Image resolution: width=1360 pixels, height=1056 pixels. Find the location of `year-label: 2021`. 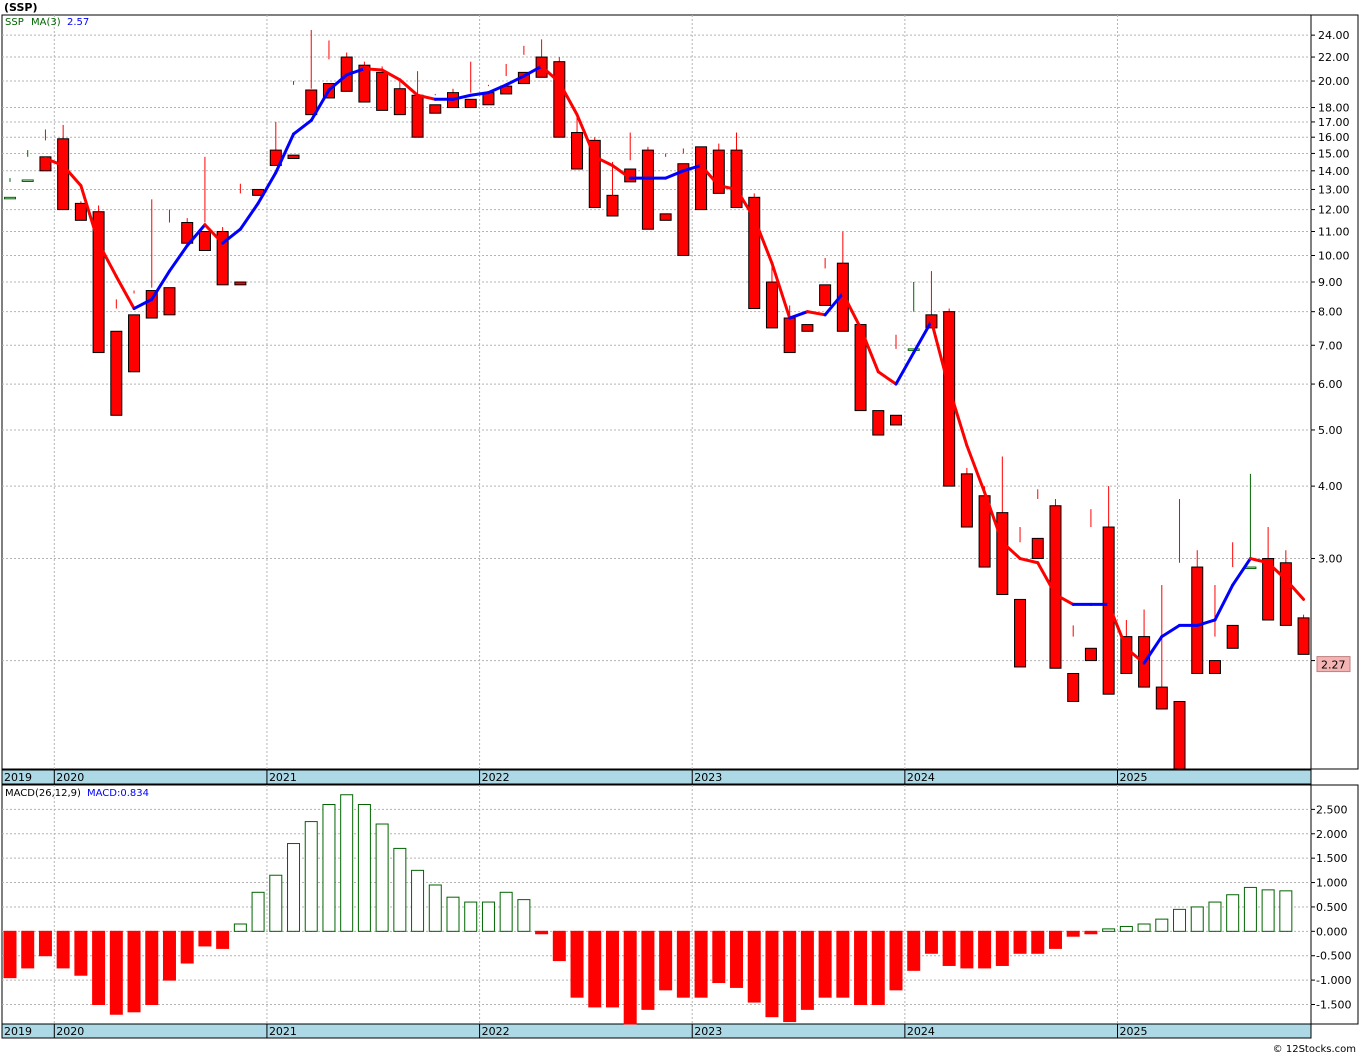

year-label: 2021 is located at coordinates (283, 777).